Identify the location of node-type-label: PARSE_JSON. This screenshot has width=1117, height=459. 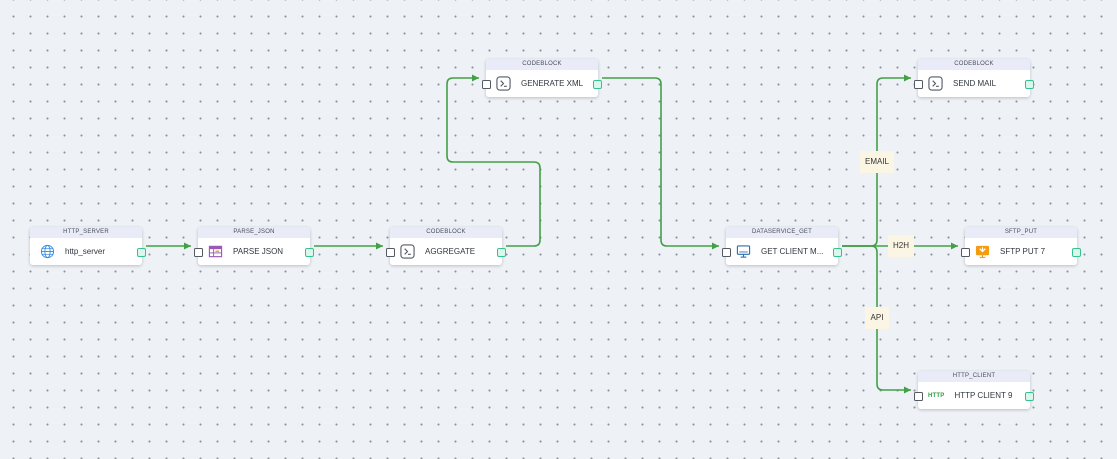
(254, 232).